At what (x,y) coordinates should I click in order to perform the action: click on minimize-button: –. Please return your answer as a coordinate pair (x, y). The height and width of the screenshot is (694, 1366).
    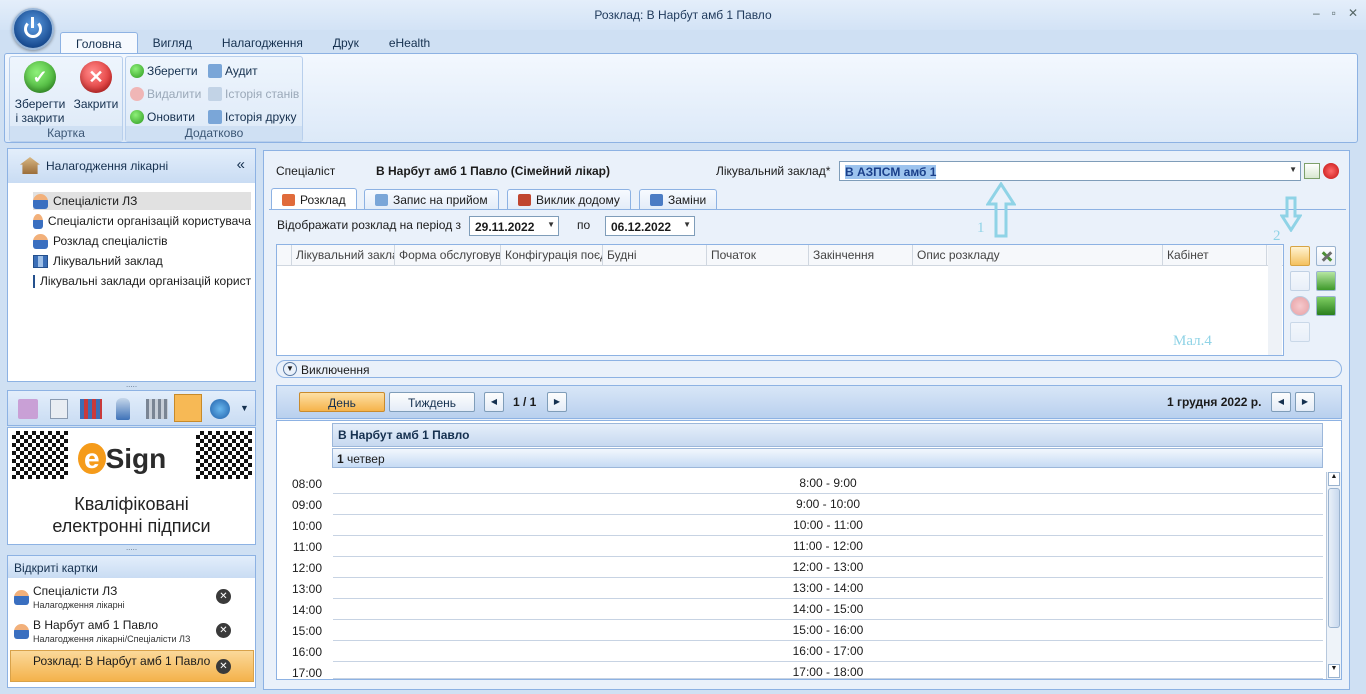
    Looking at the image, I should click on (1316, 13).